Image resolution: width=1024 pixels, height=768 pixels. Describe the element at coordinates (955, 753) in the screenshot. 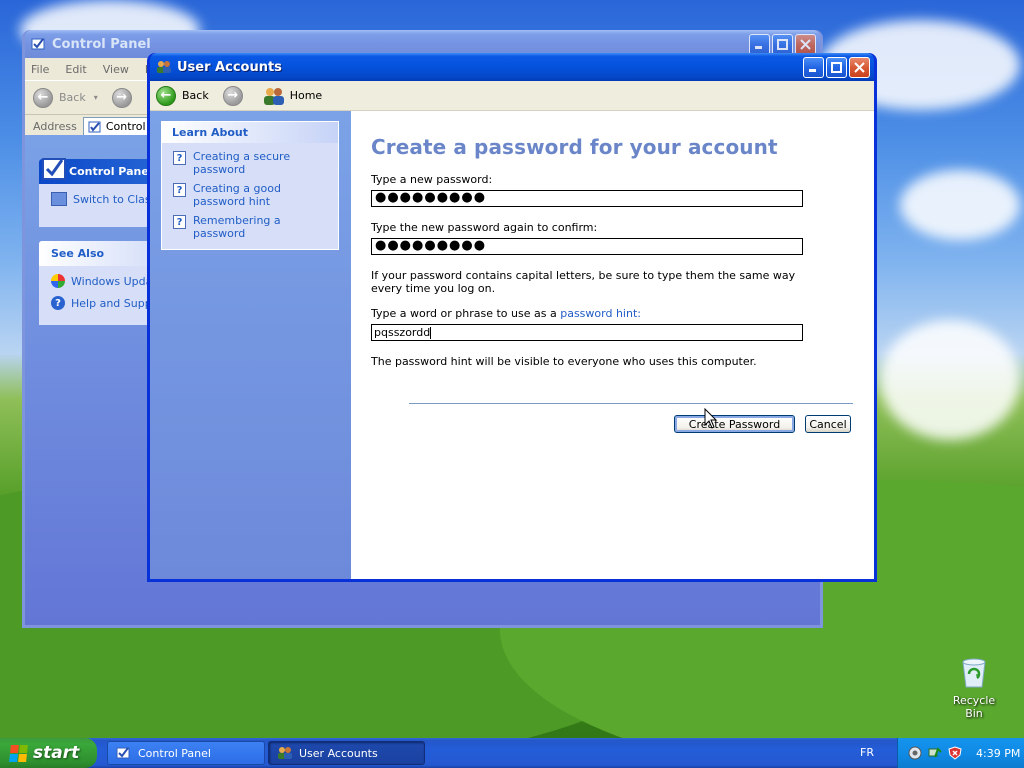

I see `security-shield-icon` at that location.